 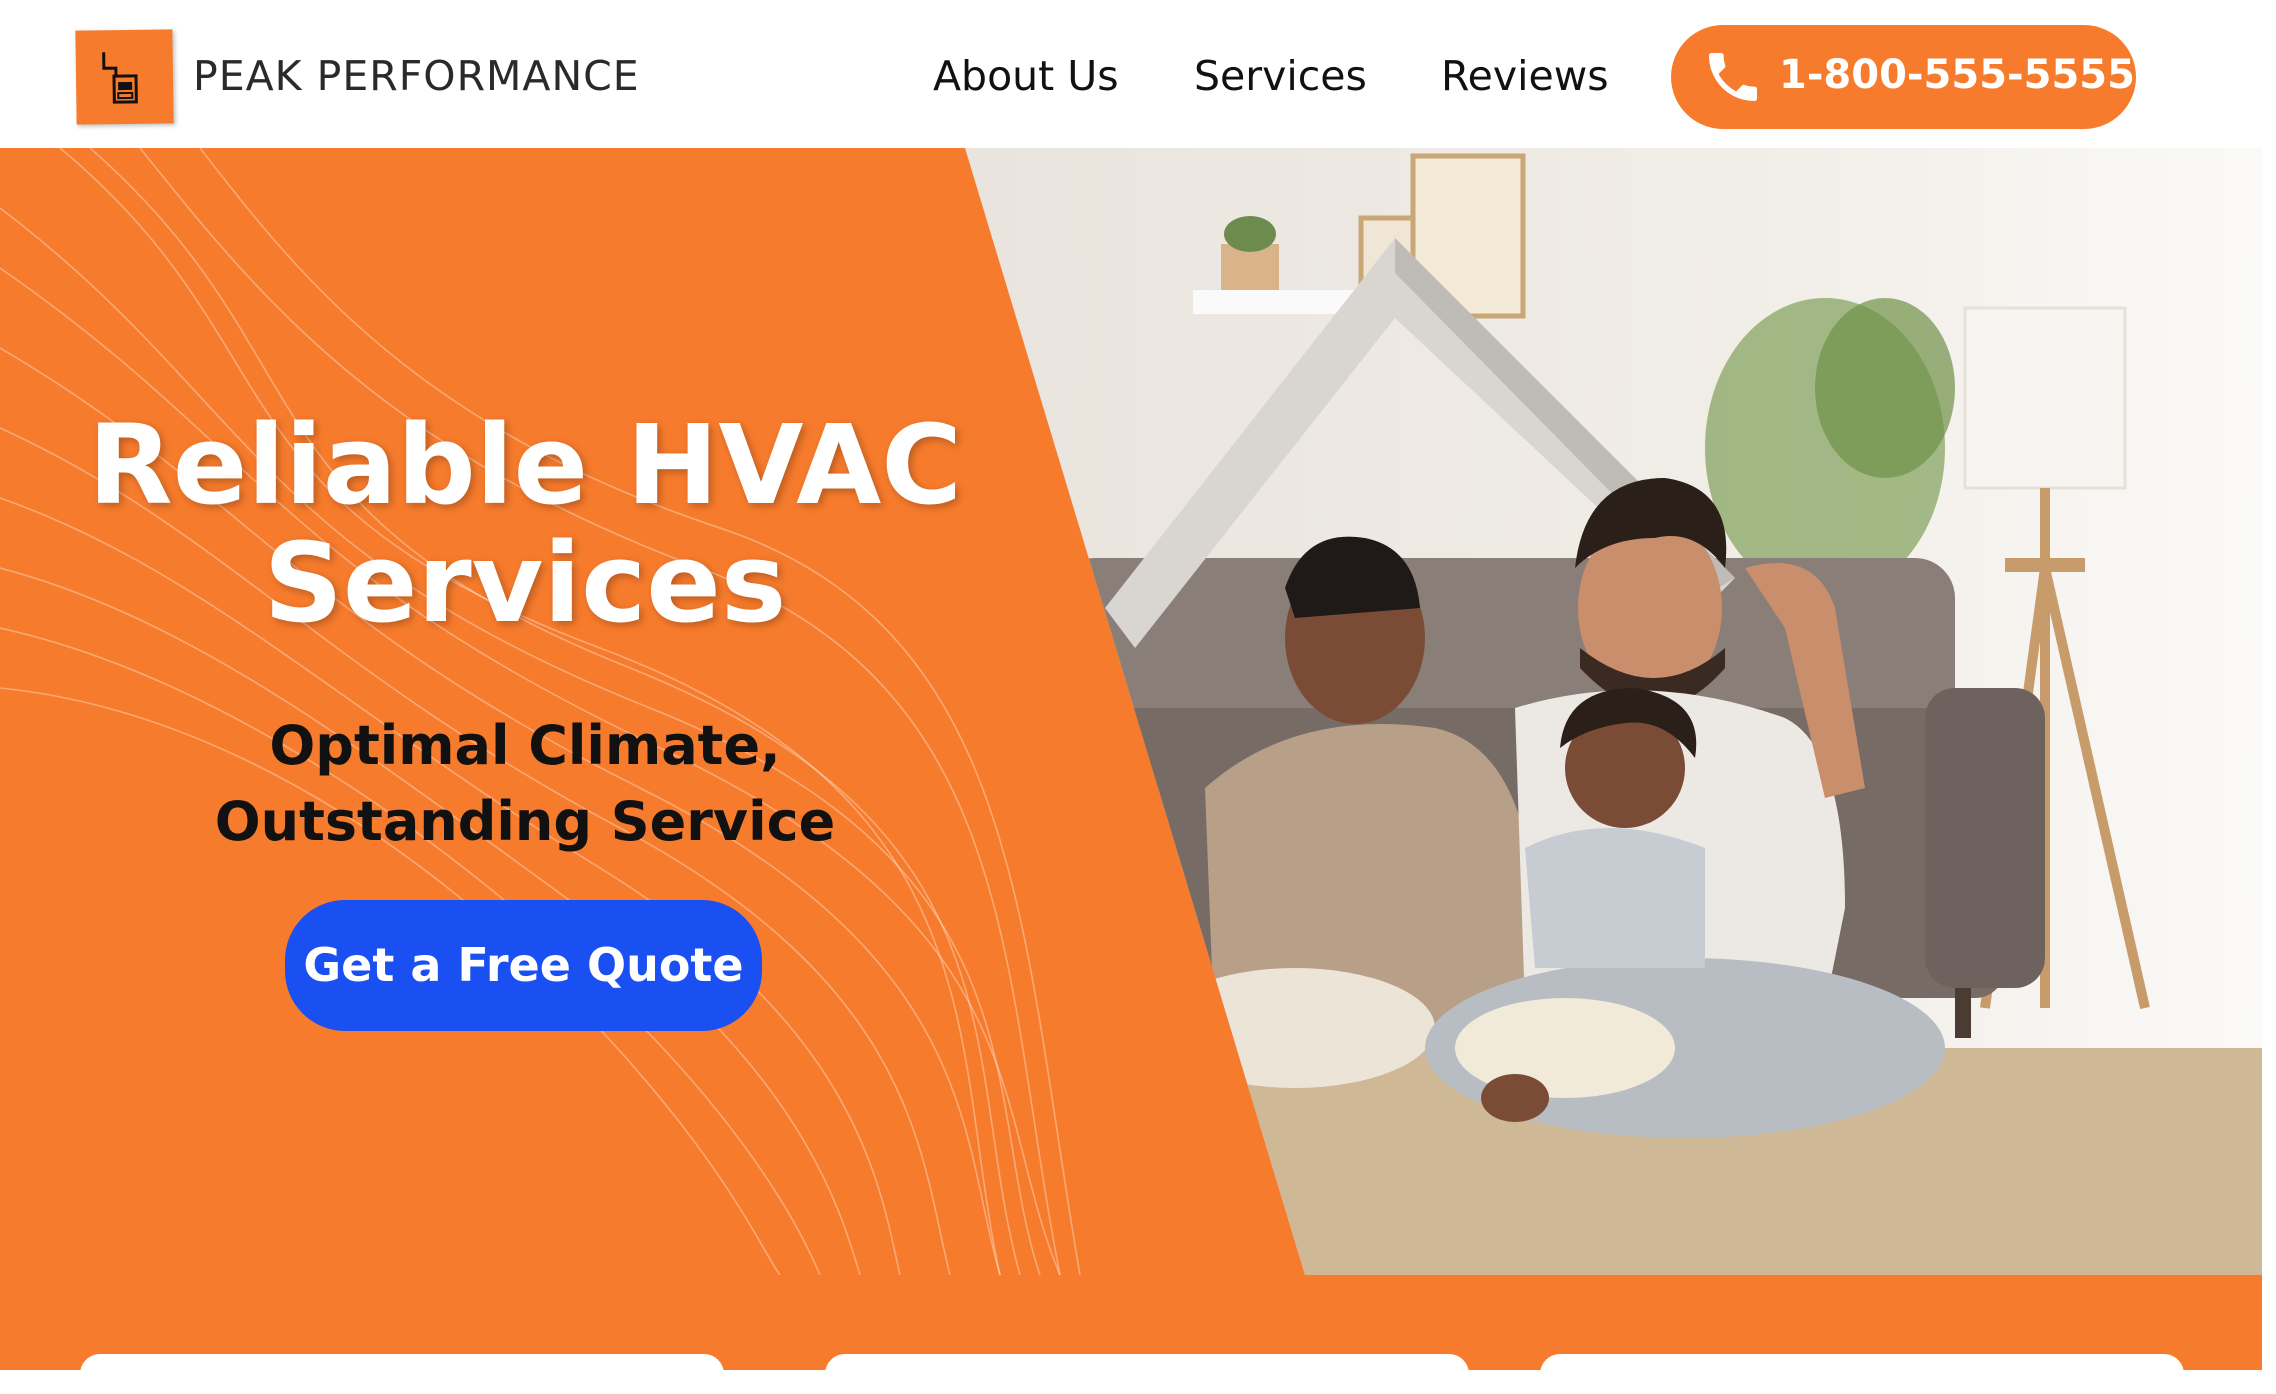 I want to click on logo, so click(x=124, y=77).